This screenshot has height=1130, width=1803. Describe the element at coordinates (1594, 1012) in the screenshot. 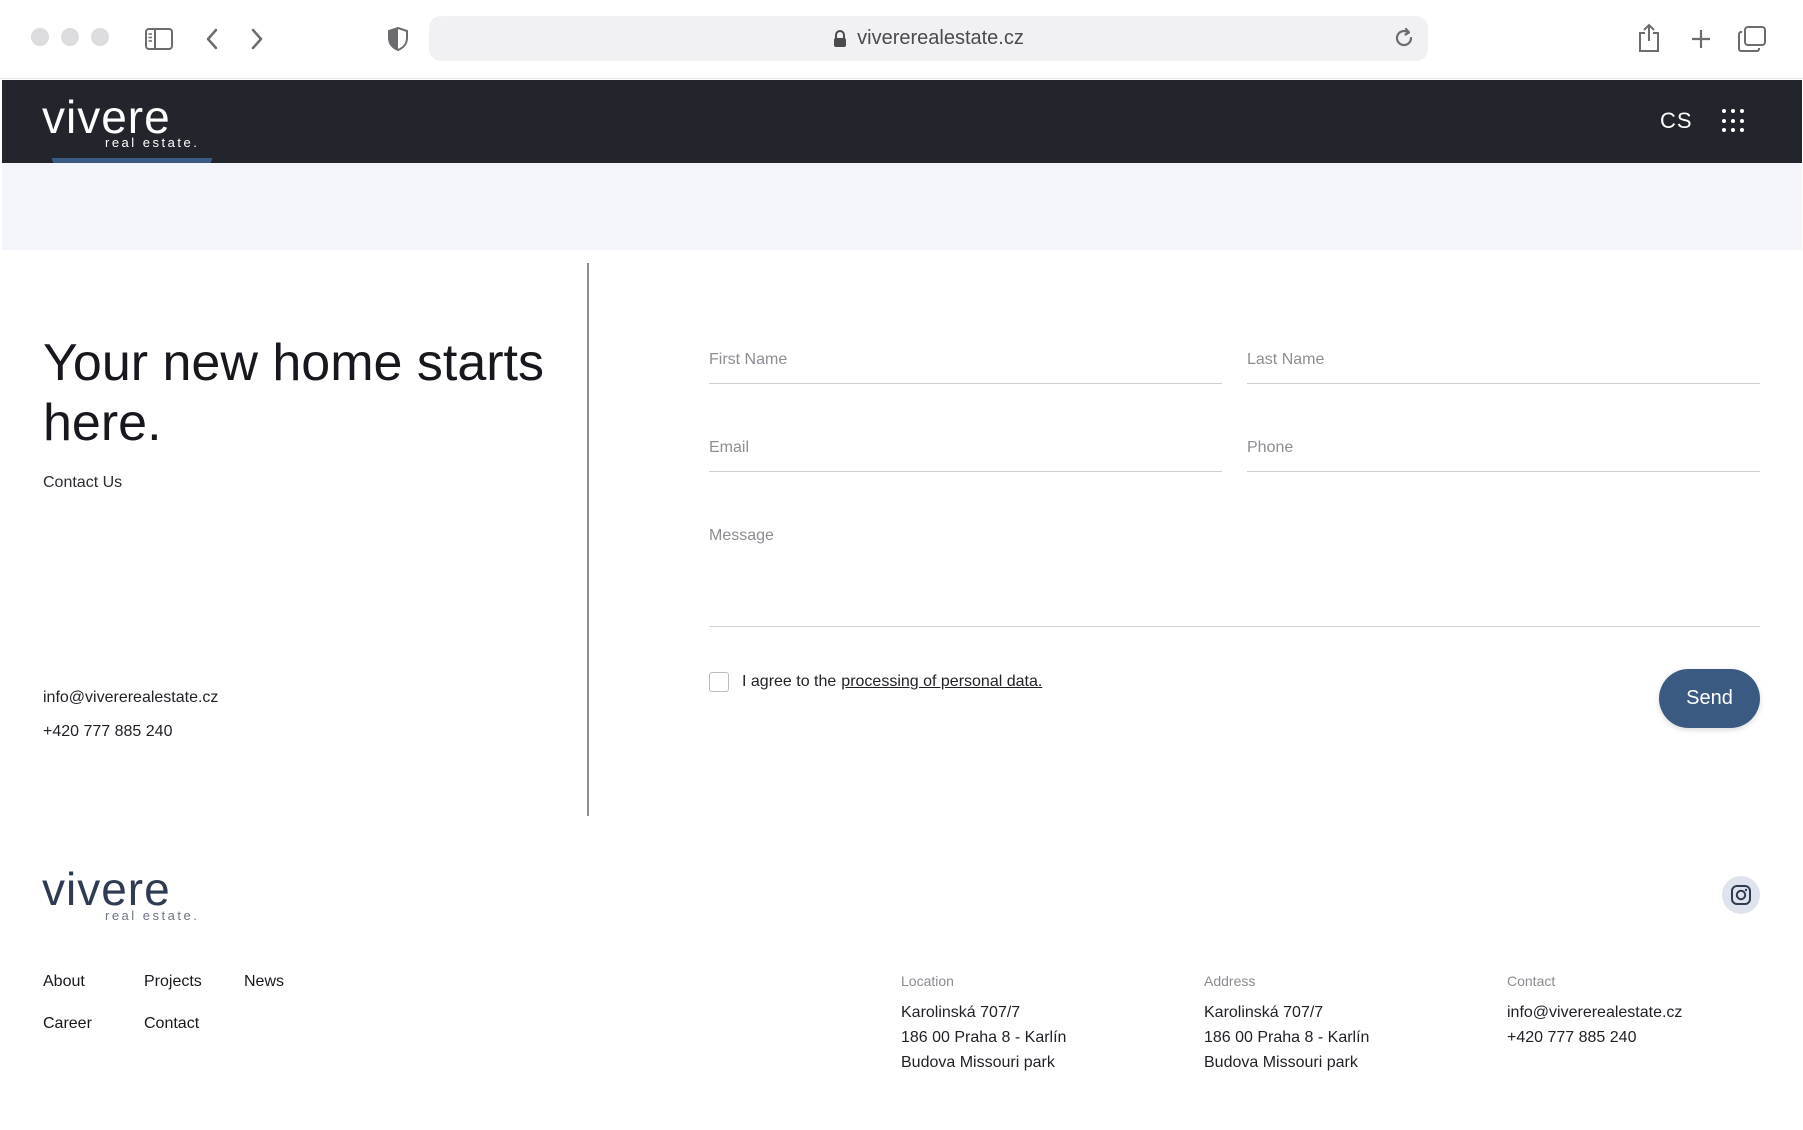

I see `footer-email-link: info@vivererealestate.cz` at that location.